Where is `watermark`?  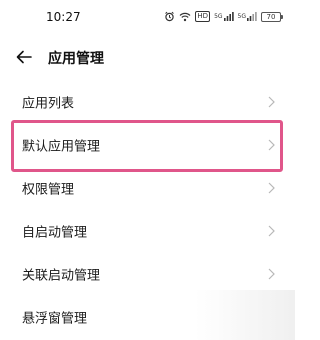
watermark is located at coordinates (245, 315).